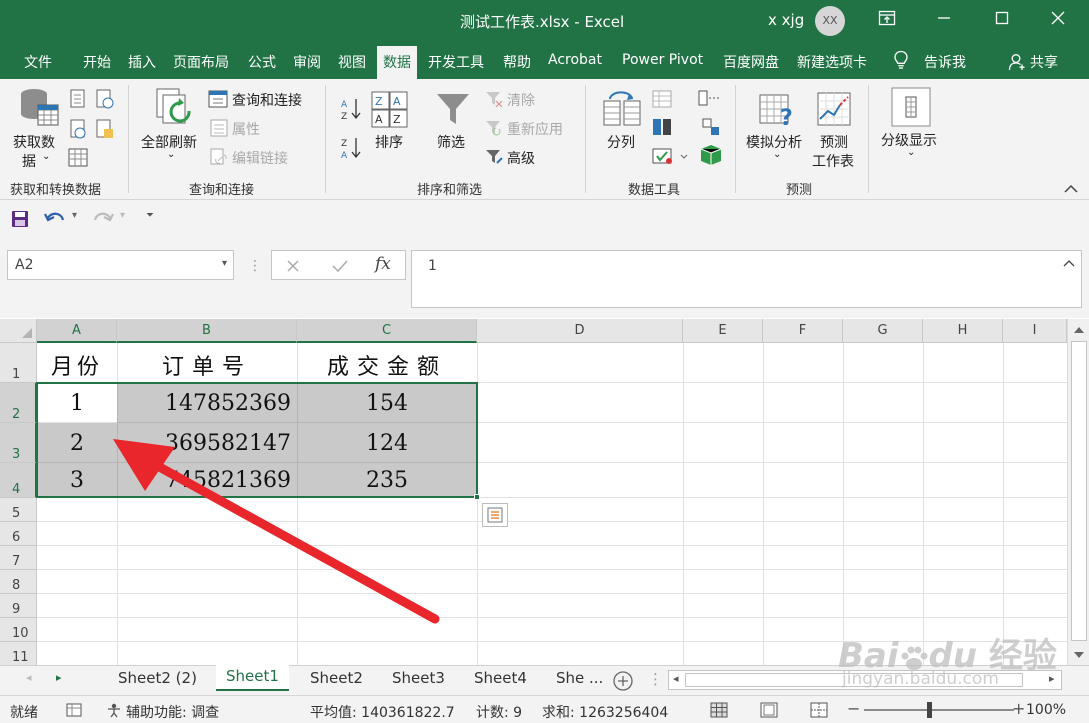 This screenshot has height=723, width=1089. Describe the element at coordinates (150, 215) in the screenshot. I see `customize-toolbar-icon: ⏷` at that location.